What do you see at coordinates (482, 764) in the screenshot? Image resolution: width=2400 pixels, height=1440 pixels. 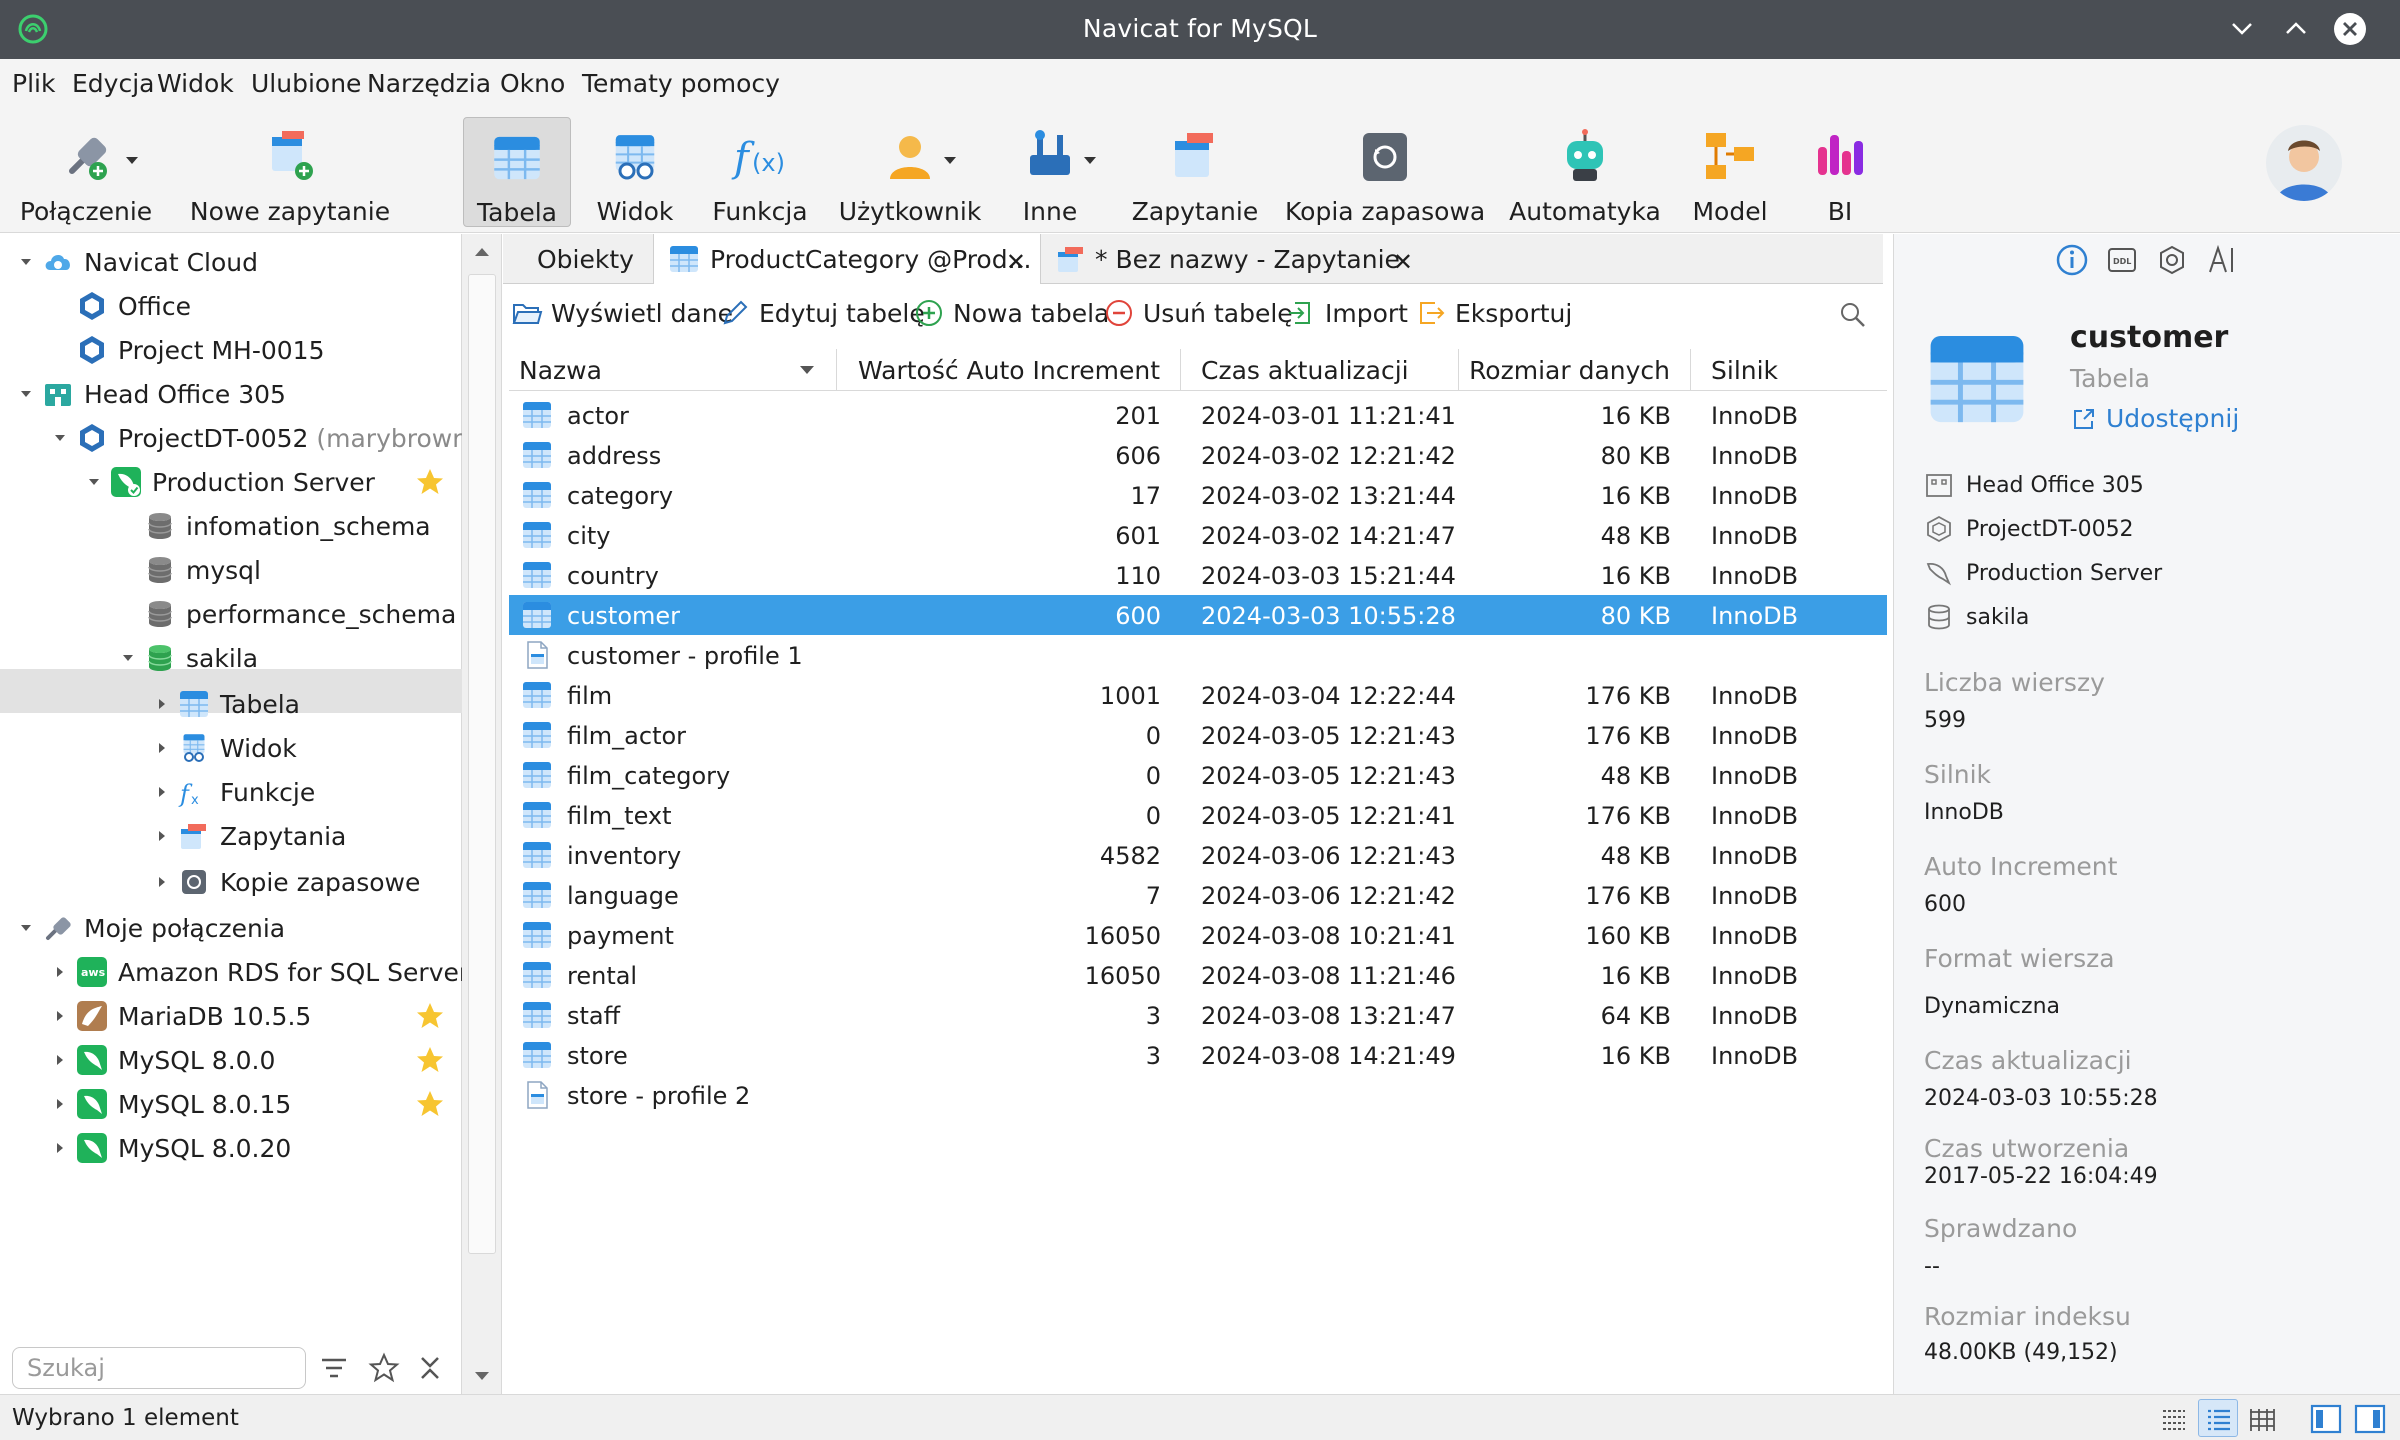 I see `scroll-thumb` at bounding box center [482, 764].